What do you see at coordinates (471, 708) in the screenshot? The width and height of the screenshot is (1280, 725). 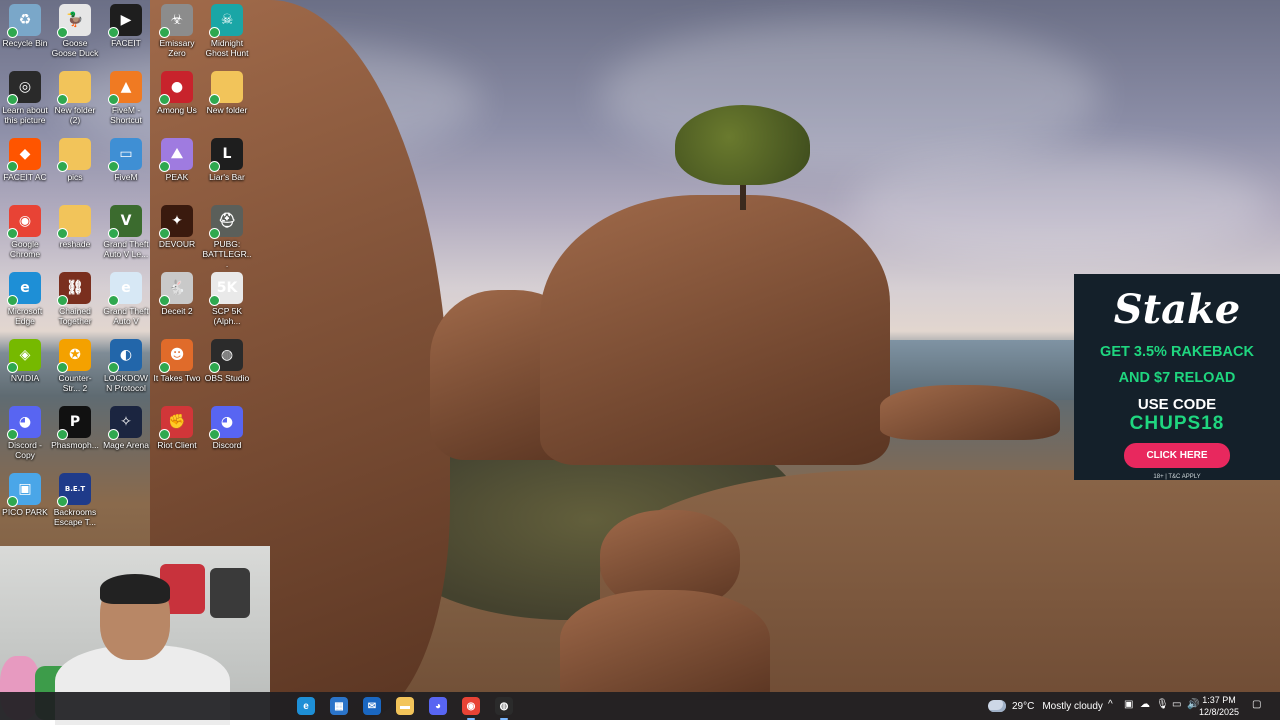 I see `taskbar-chrome-icon: ◉` at bounding box center [471, 708].